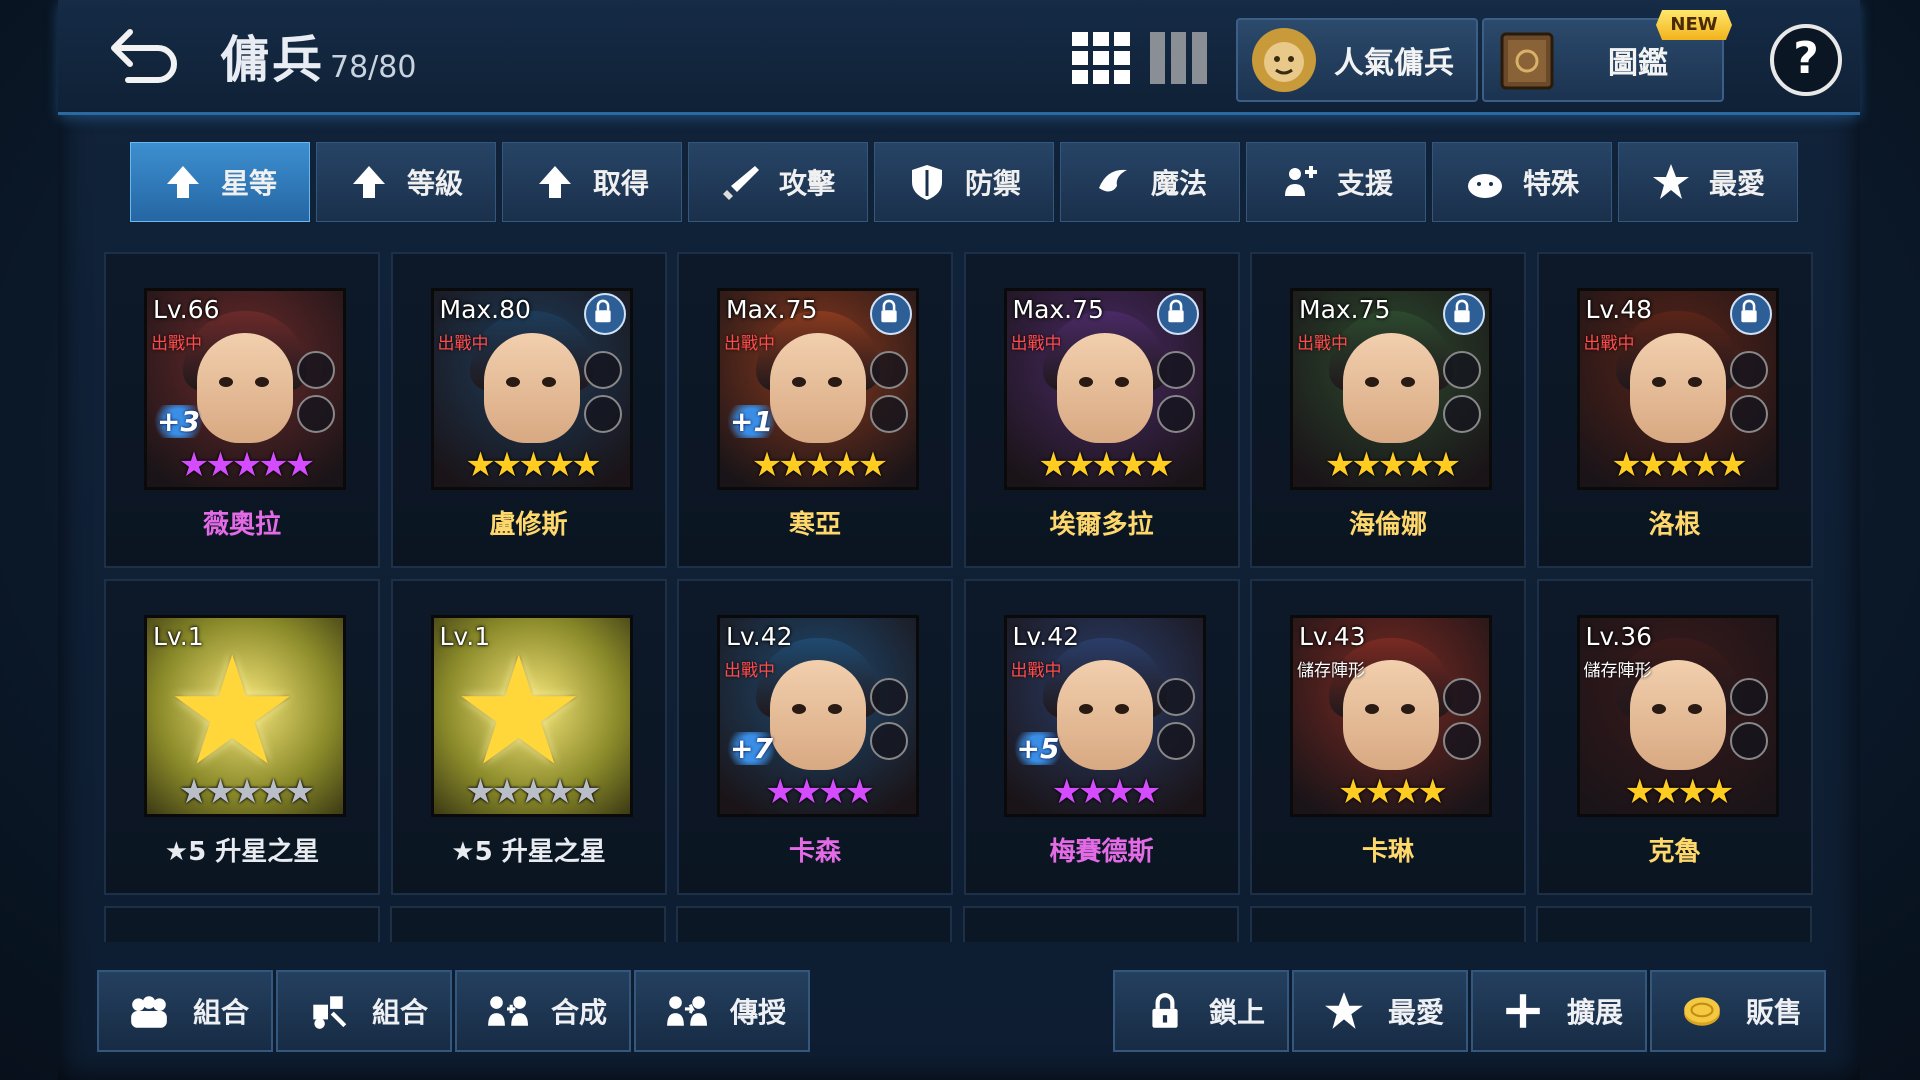 The image size is (1920, 1080). I want to click on mercenary-card: Lv.43 儲存陣形 ★★★★ 卡琳, so click(1388, 737).